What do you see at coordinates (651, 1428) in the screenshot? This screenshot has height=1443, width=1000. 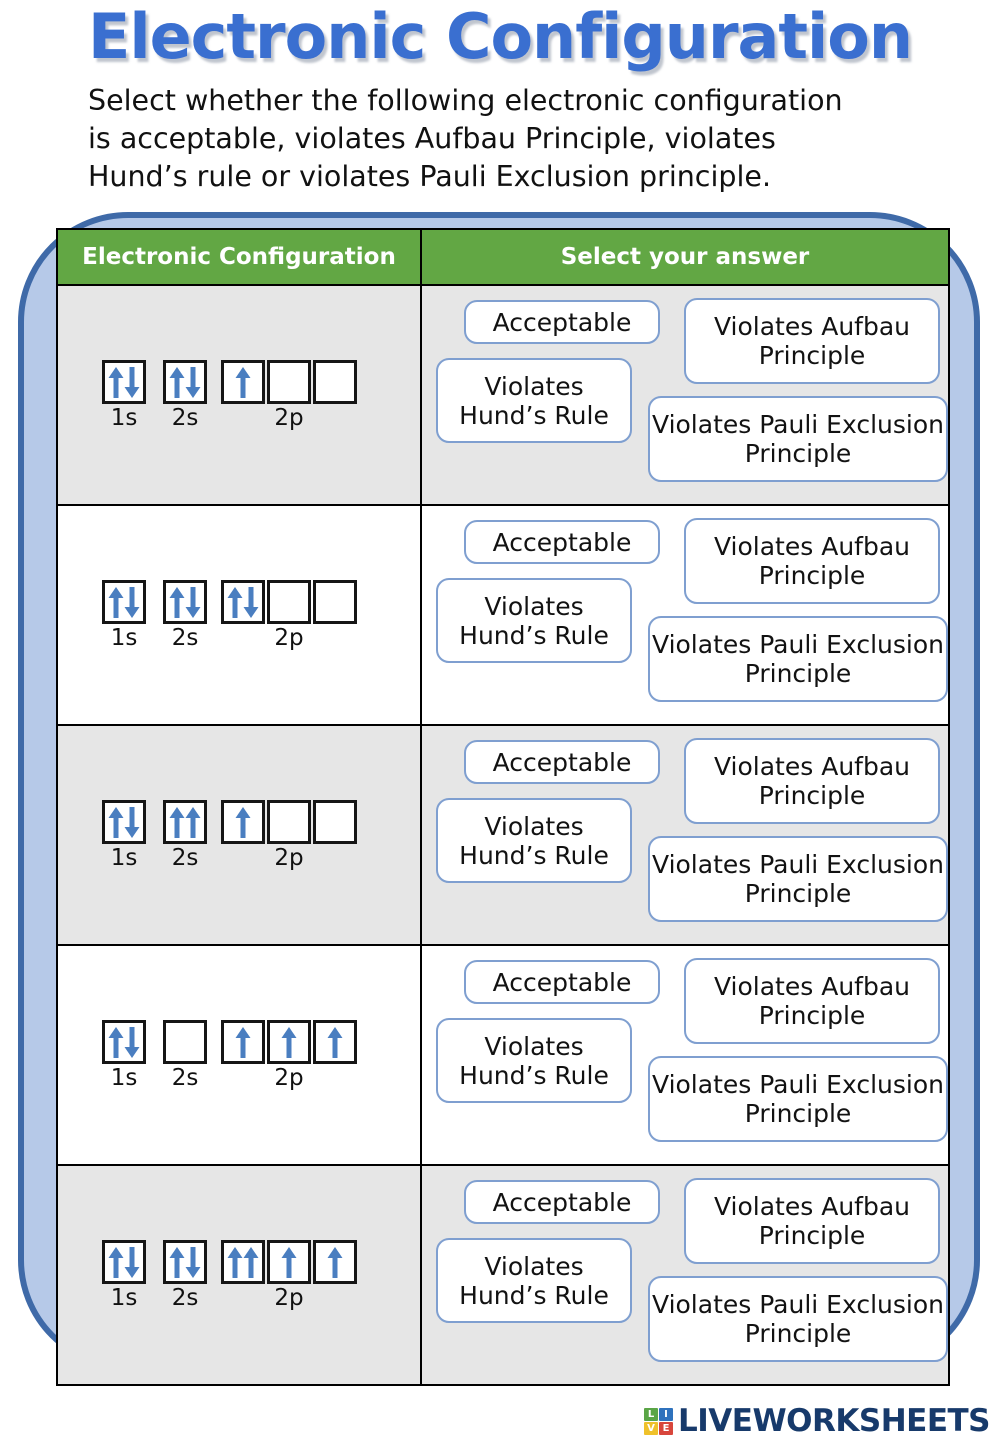 I see `logo-letter-v: V` at bounding box center [651, 1428].